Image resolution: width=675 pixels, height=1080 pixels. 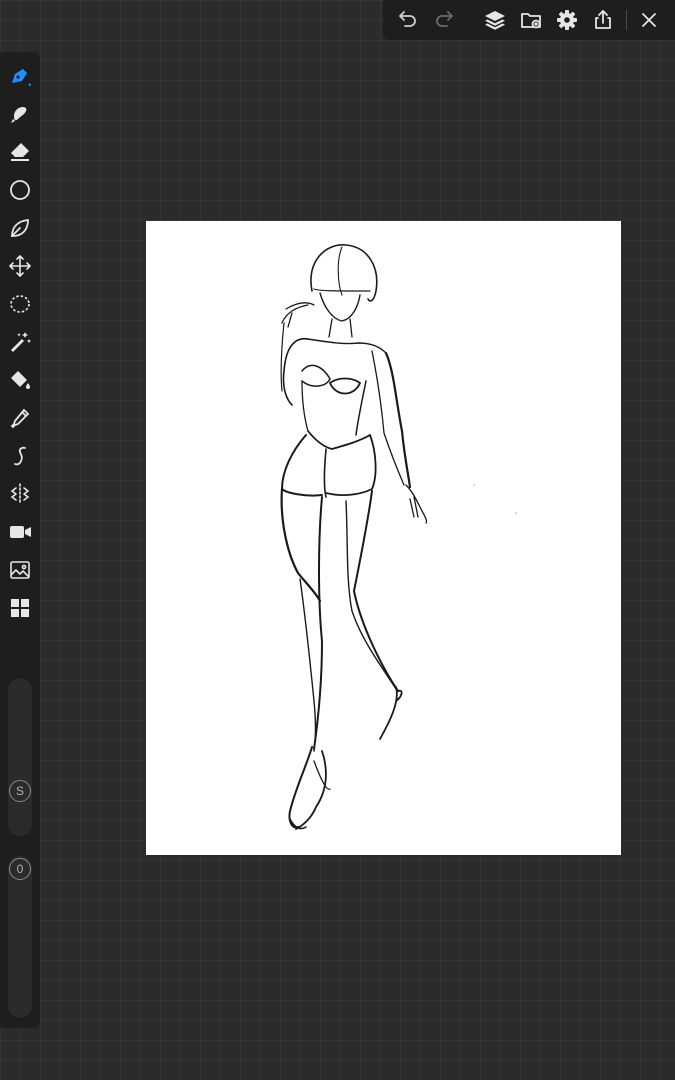 What do you see at coordinates (649, 20) in the screenshot?
I see `close-icon` at bounding box center [649, 20].